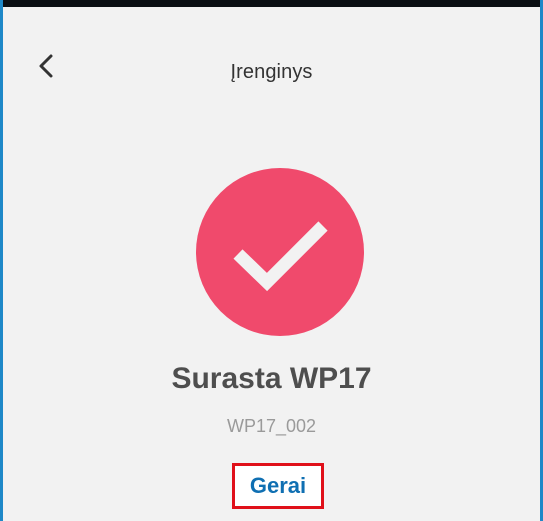 The height and width of the screenshot is (521, 543). I want to click on ok-button: Gerai, so click(278, 486).